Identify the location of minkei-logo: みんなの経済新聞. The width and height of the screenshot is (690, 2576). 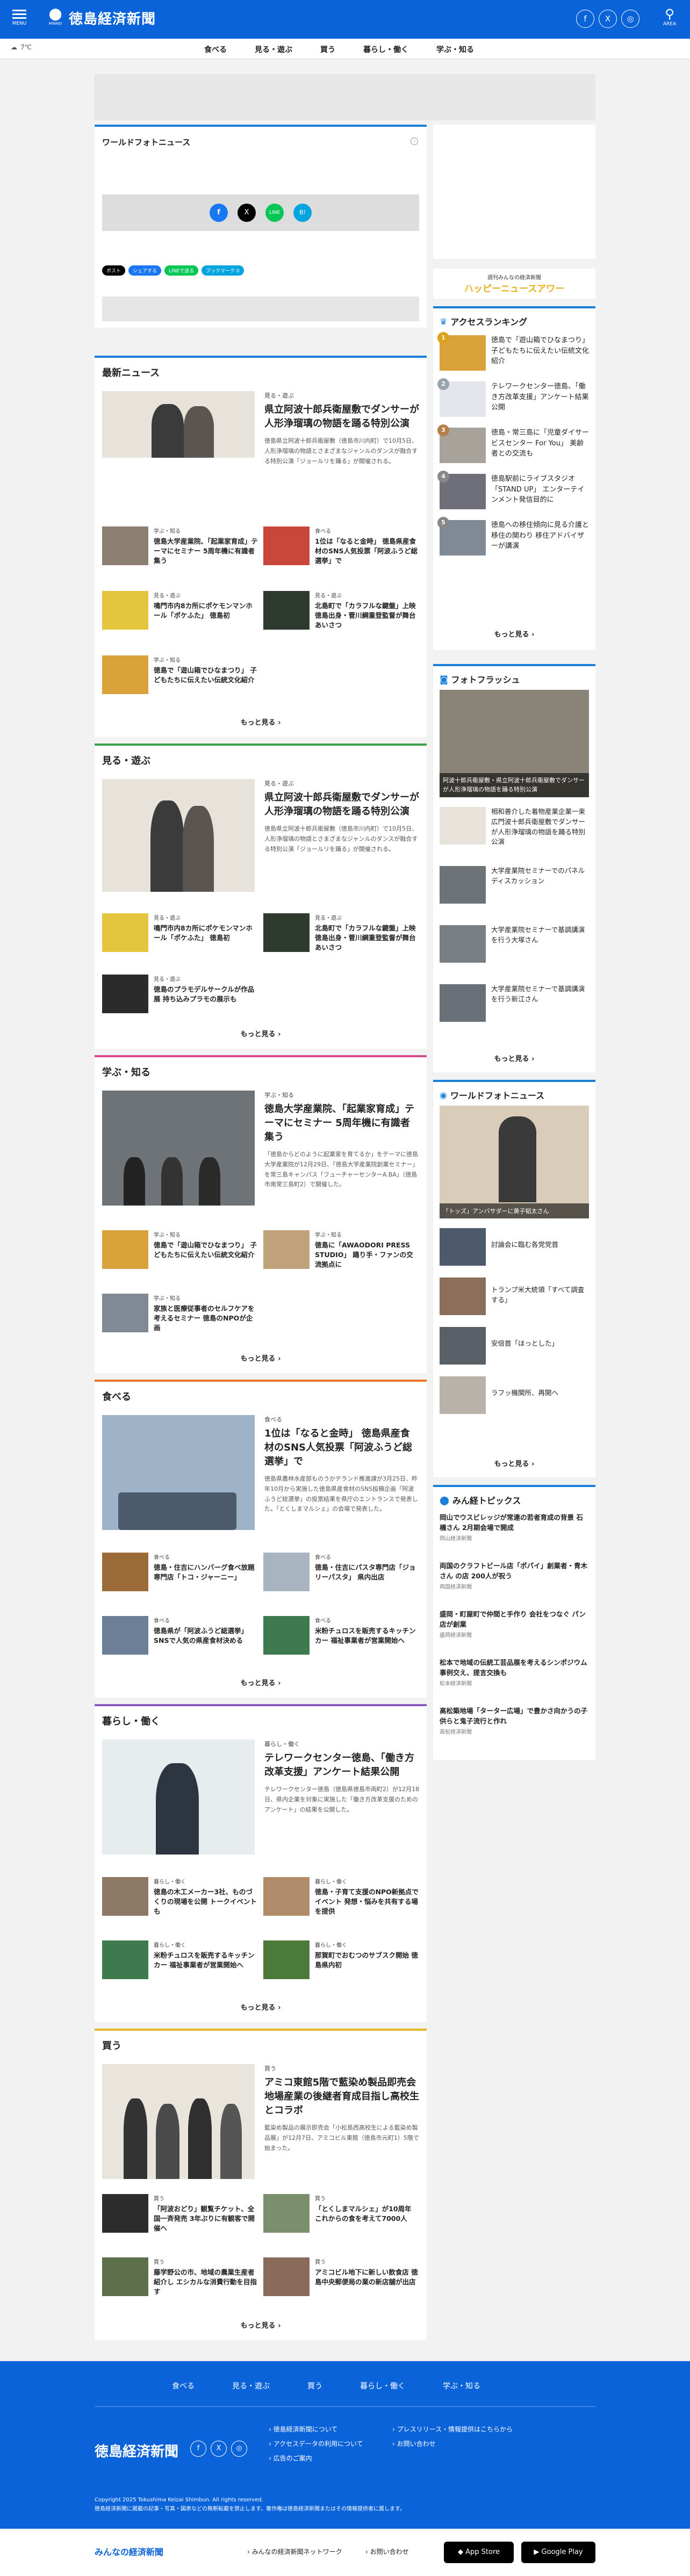
(129, 2552).